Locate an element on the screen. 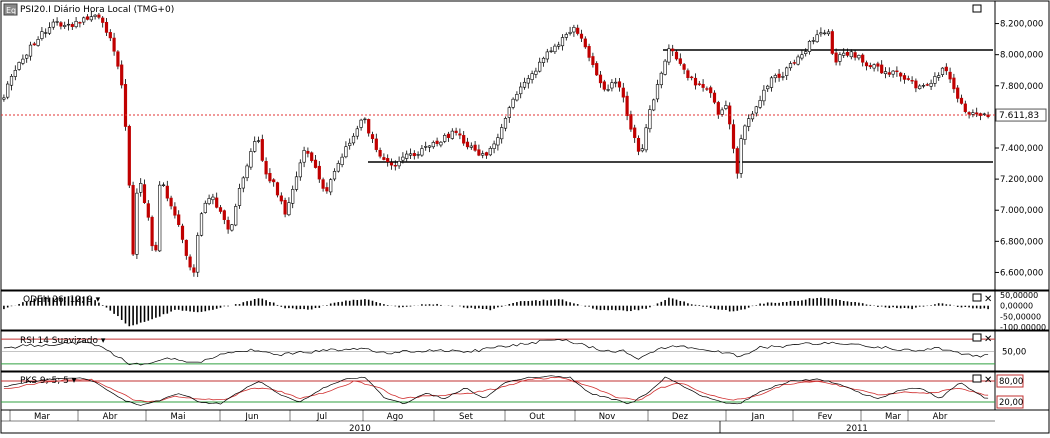 This screenshot has width=1050, height=438. macd-maximize-icon is located at coordinates (977, 297).